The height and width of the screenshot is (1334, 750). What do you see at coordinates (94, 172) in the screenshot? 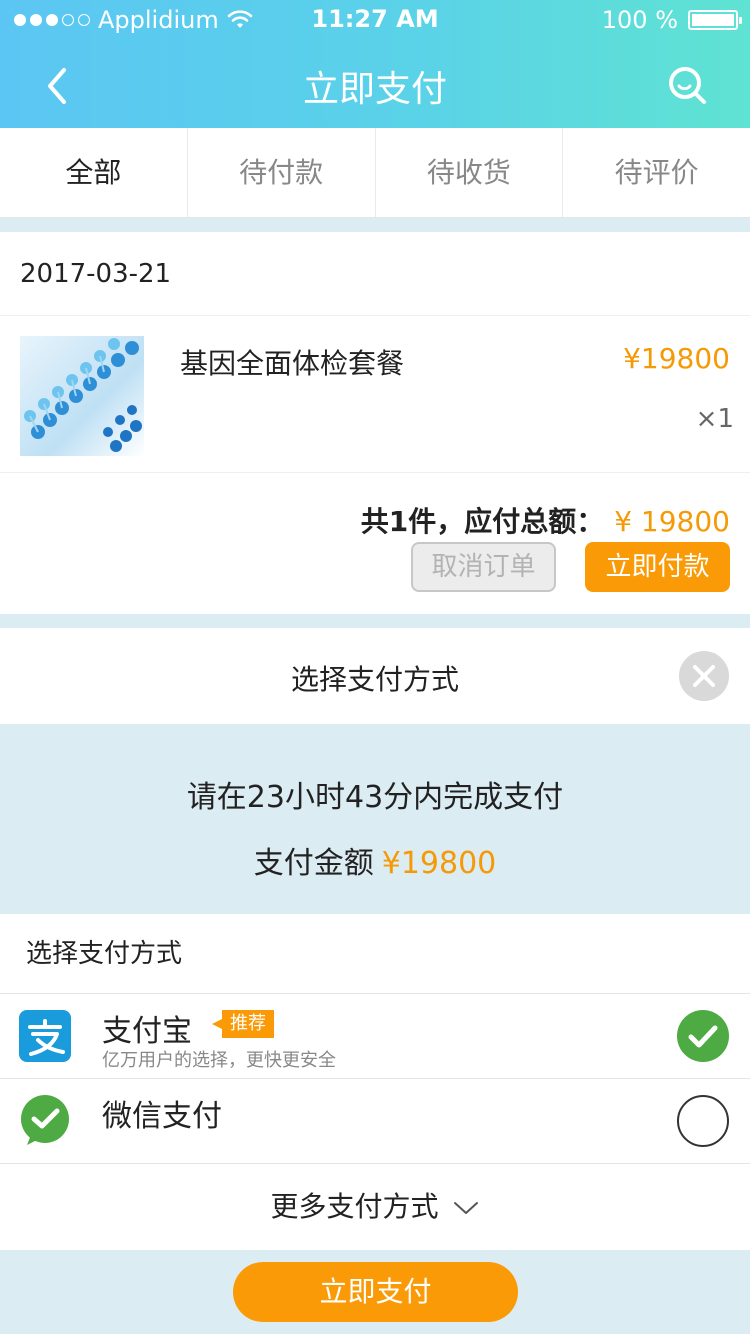
I see `tab-all: 全部` at bounding box center [94, 172].